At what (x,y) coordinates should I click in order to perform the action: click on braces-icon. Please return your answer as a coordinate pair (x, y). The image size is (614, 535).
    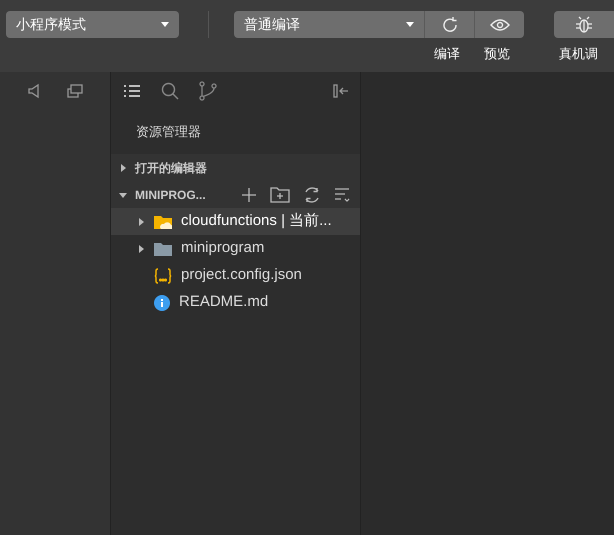
    Looking at the image, I should click on (163, 276).